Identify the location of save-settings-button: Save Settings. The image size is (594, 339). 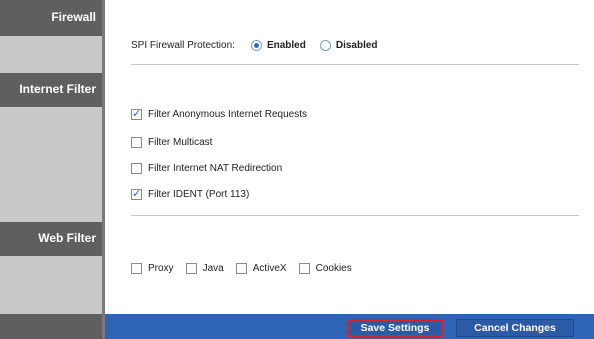
(395, 328).